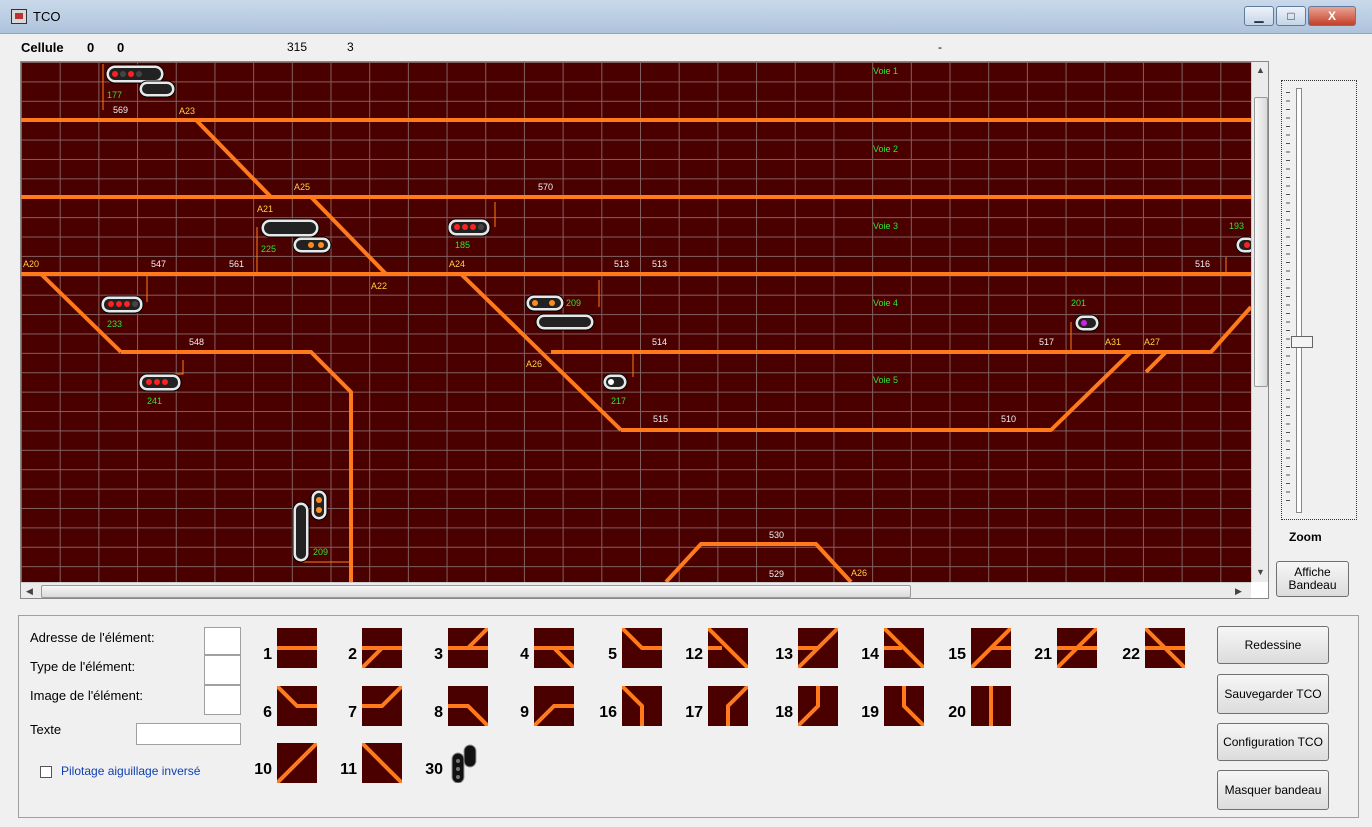  I want to click on palette-number: 9, so click(524, 712).